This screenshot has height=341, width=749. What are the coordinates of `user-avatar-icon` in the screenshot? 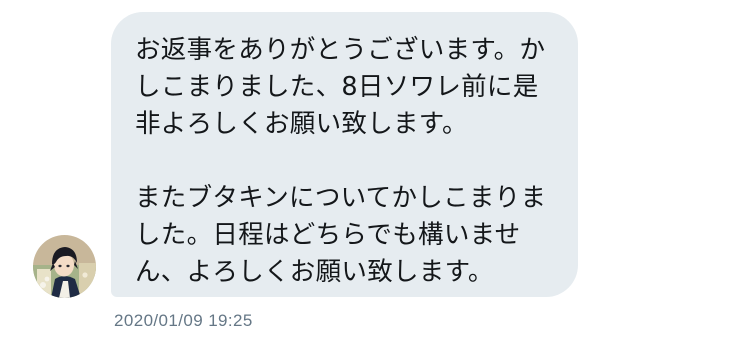 It's located at (64, 266).